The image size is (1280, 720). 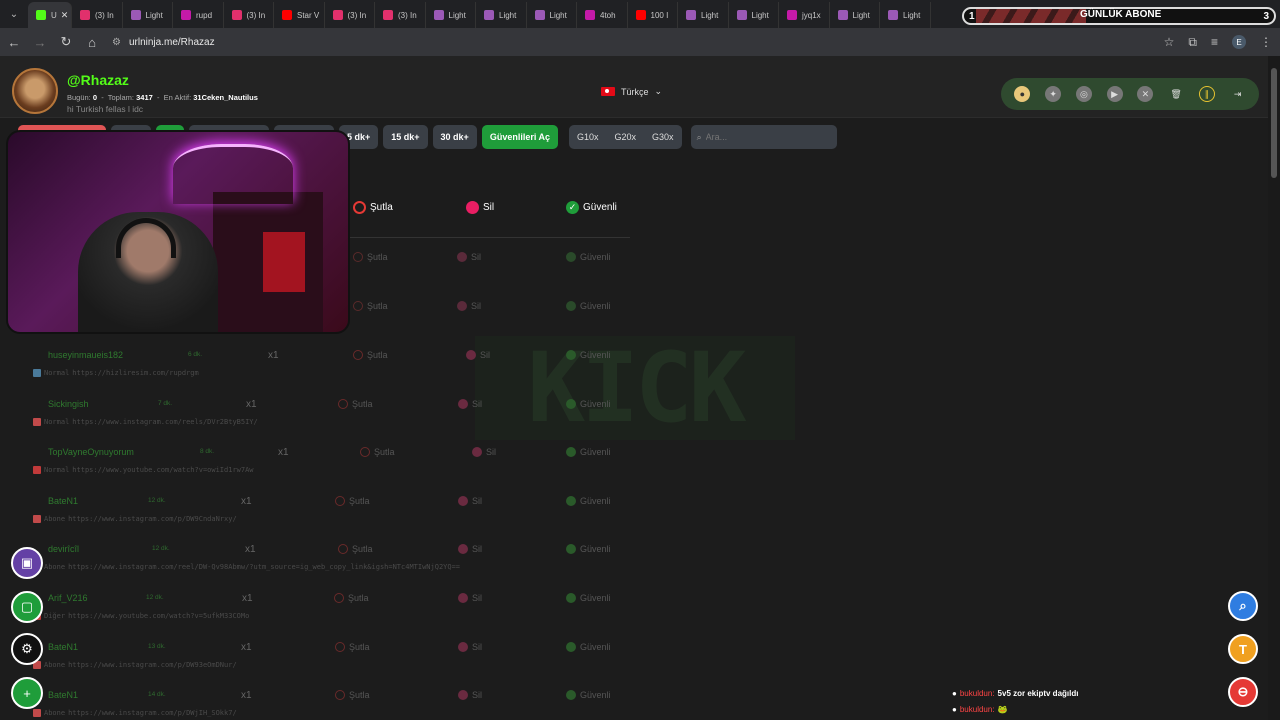 What do you see at coordinates (653, 15) in the screenshot?
I see `browser-tab: 100 I` at bounding box center [653, 15].